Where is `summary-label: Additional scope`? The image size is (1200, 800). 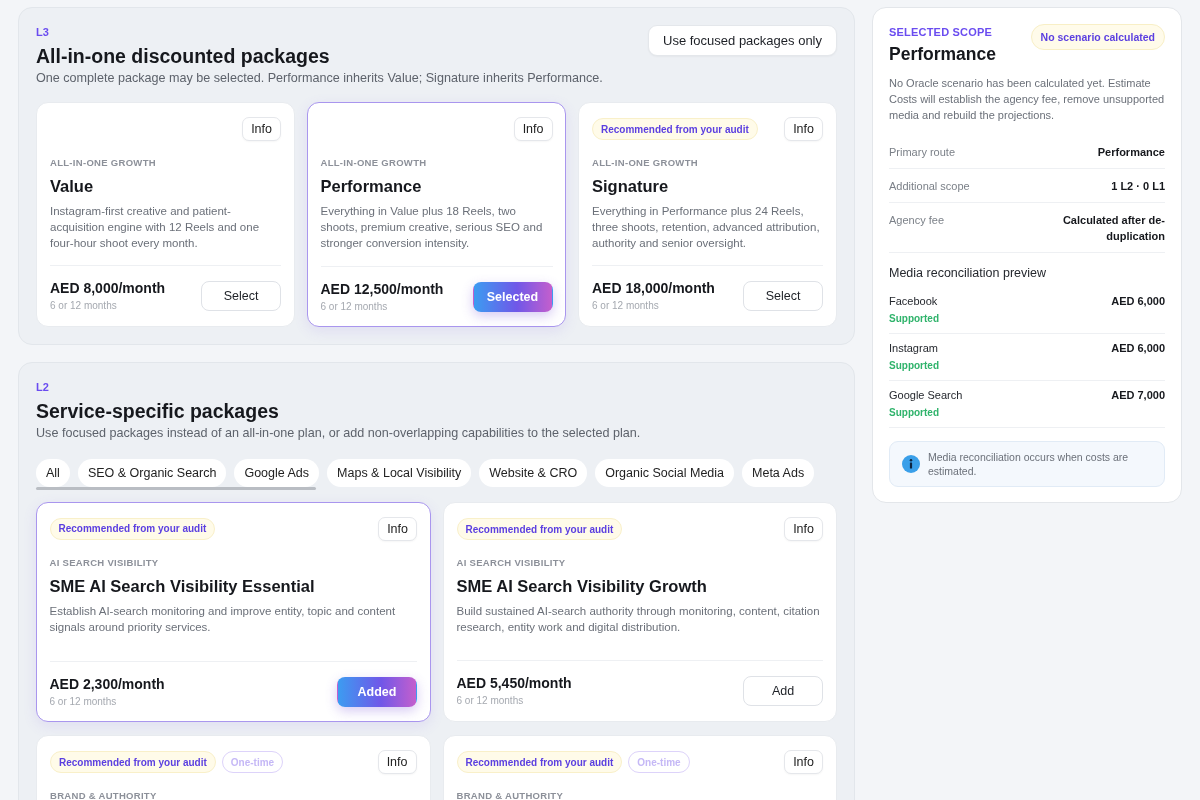 summary-label: Additional scope is located at coordinates (929, 186).